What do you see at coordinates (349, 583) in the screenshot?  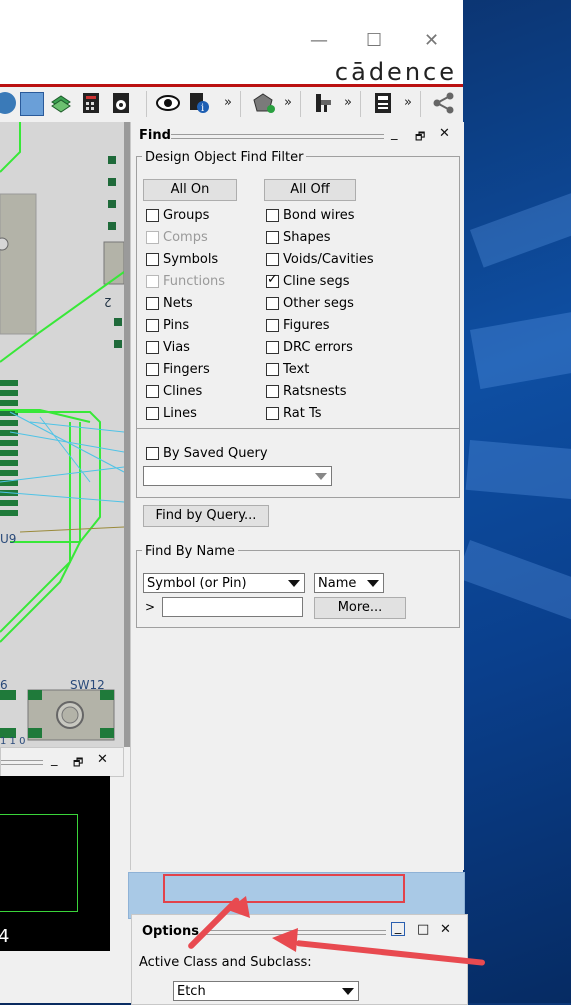 I see `match-mode-select: Name` at bounding box center [349, 583].